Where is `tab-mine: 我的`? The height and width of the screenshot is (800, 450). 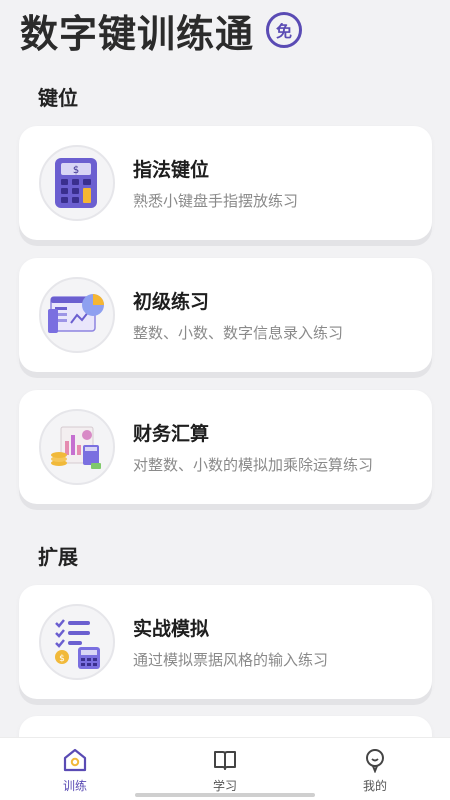
tab-mine: 我的 is located at coordinates (375, 769).